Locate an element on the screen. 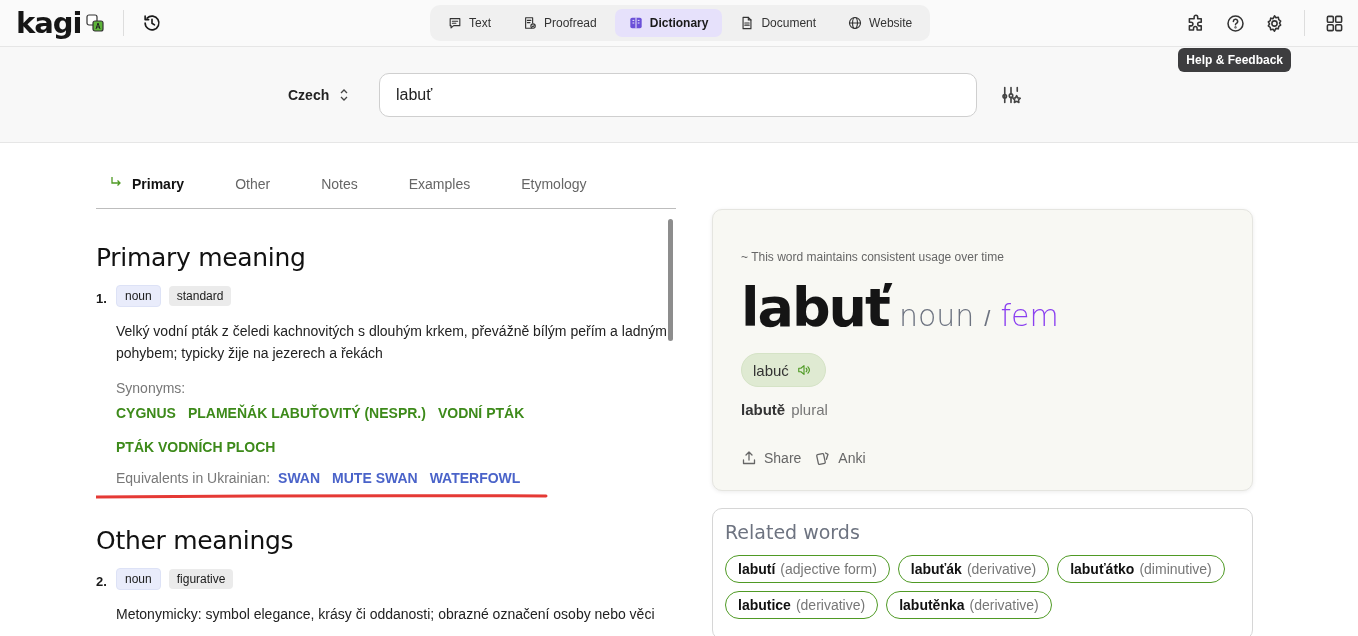 Image resolution: width=1358 pixels, height=636 pixels. language-select: Czech is located at coordinates (333, 94).